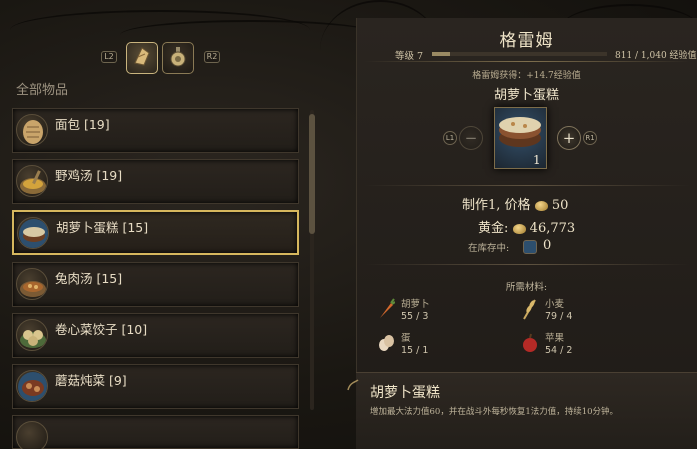  I want to click on item-label: 面包 [19], so click(82, 124).